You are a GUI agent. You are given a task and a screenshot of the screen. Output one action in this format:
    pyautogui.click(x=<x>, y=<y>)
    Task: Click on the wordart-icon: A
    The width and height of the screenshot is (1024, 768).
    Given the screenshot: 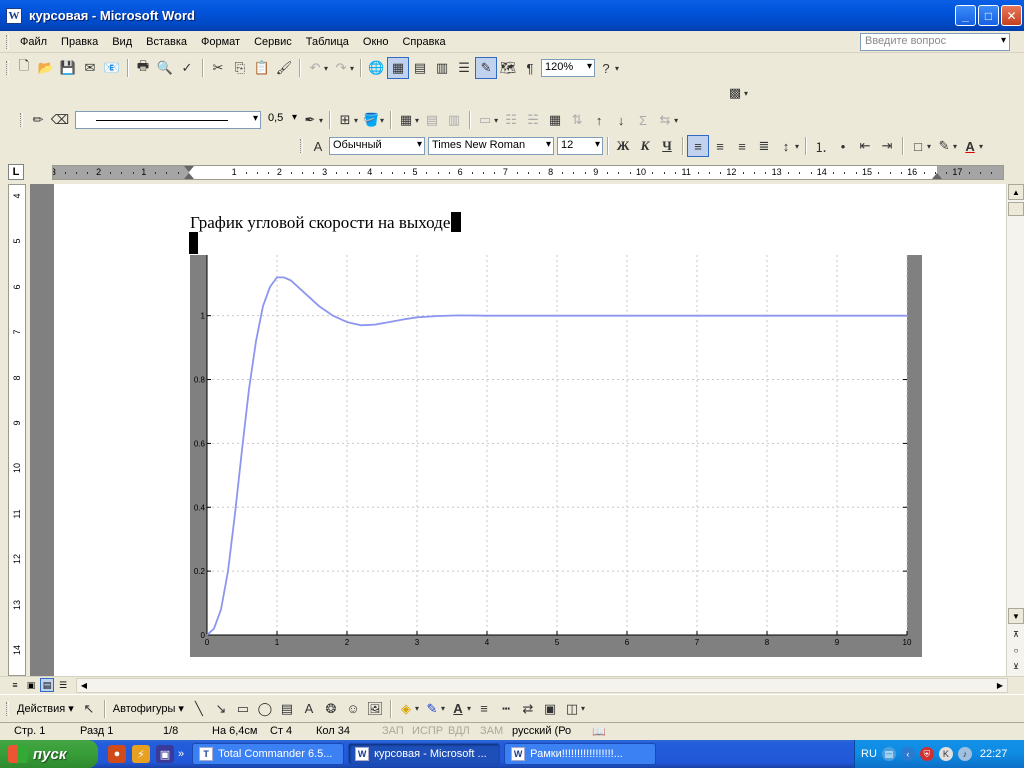 What is the action you would take?
    pyautogui.click(x=309, y=709)
    